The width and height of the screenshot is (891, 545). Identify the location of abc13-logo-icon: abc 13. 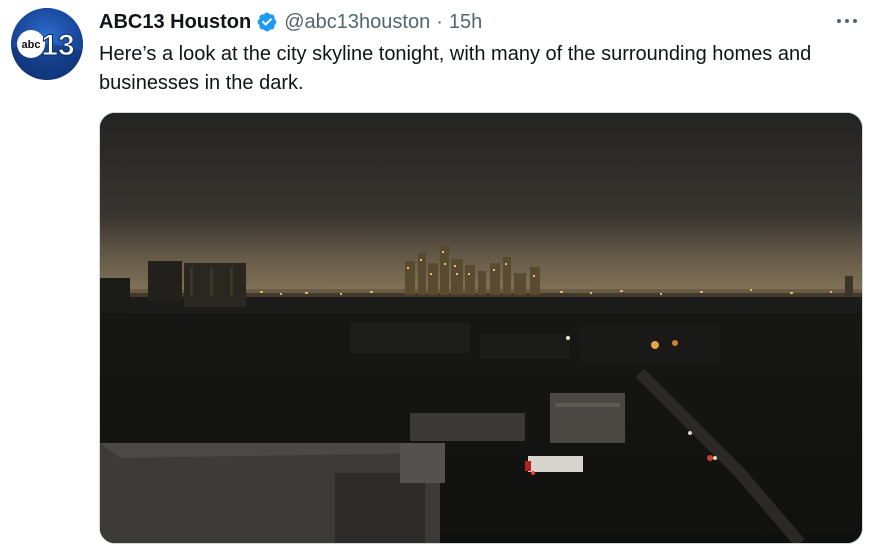
(47, 44).